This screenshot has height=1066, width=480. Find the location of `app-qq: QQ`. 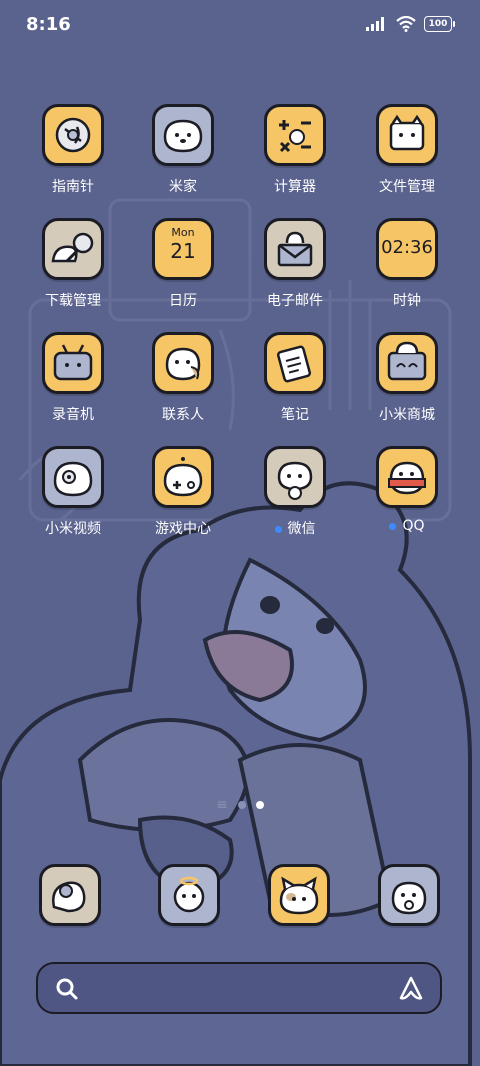

app-qq: QQ is located at coordinates (407, 490).